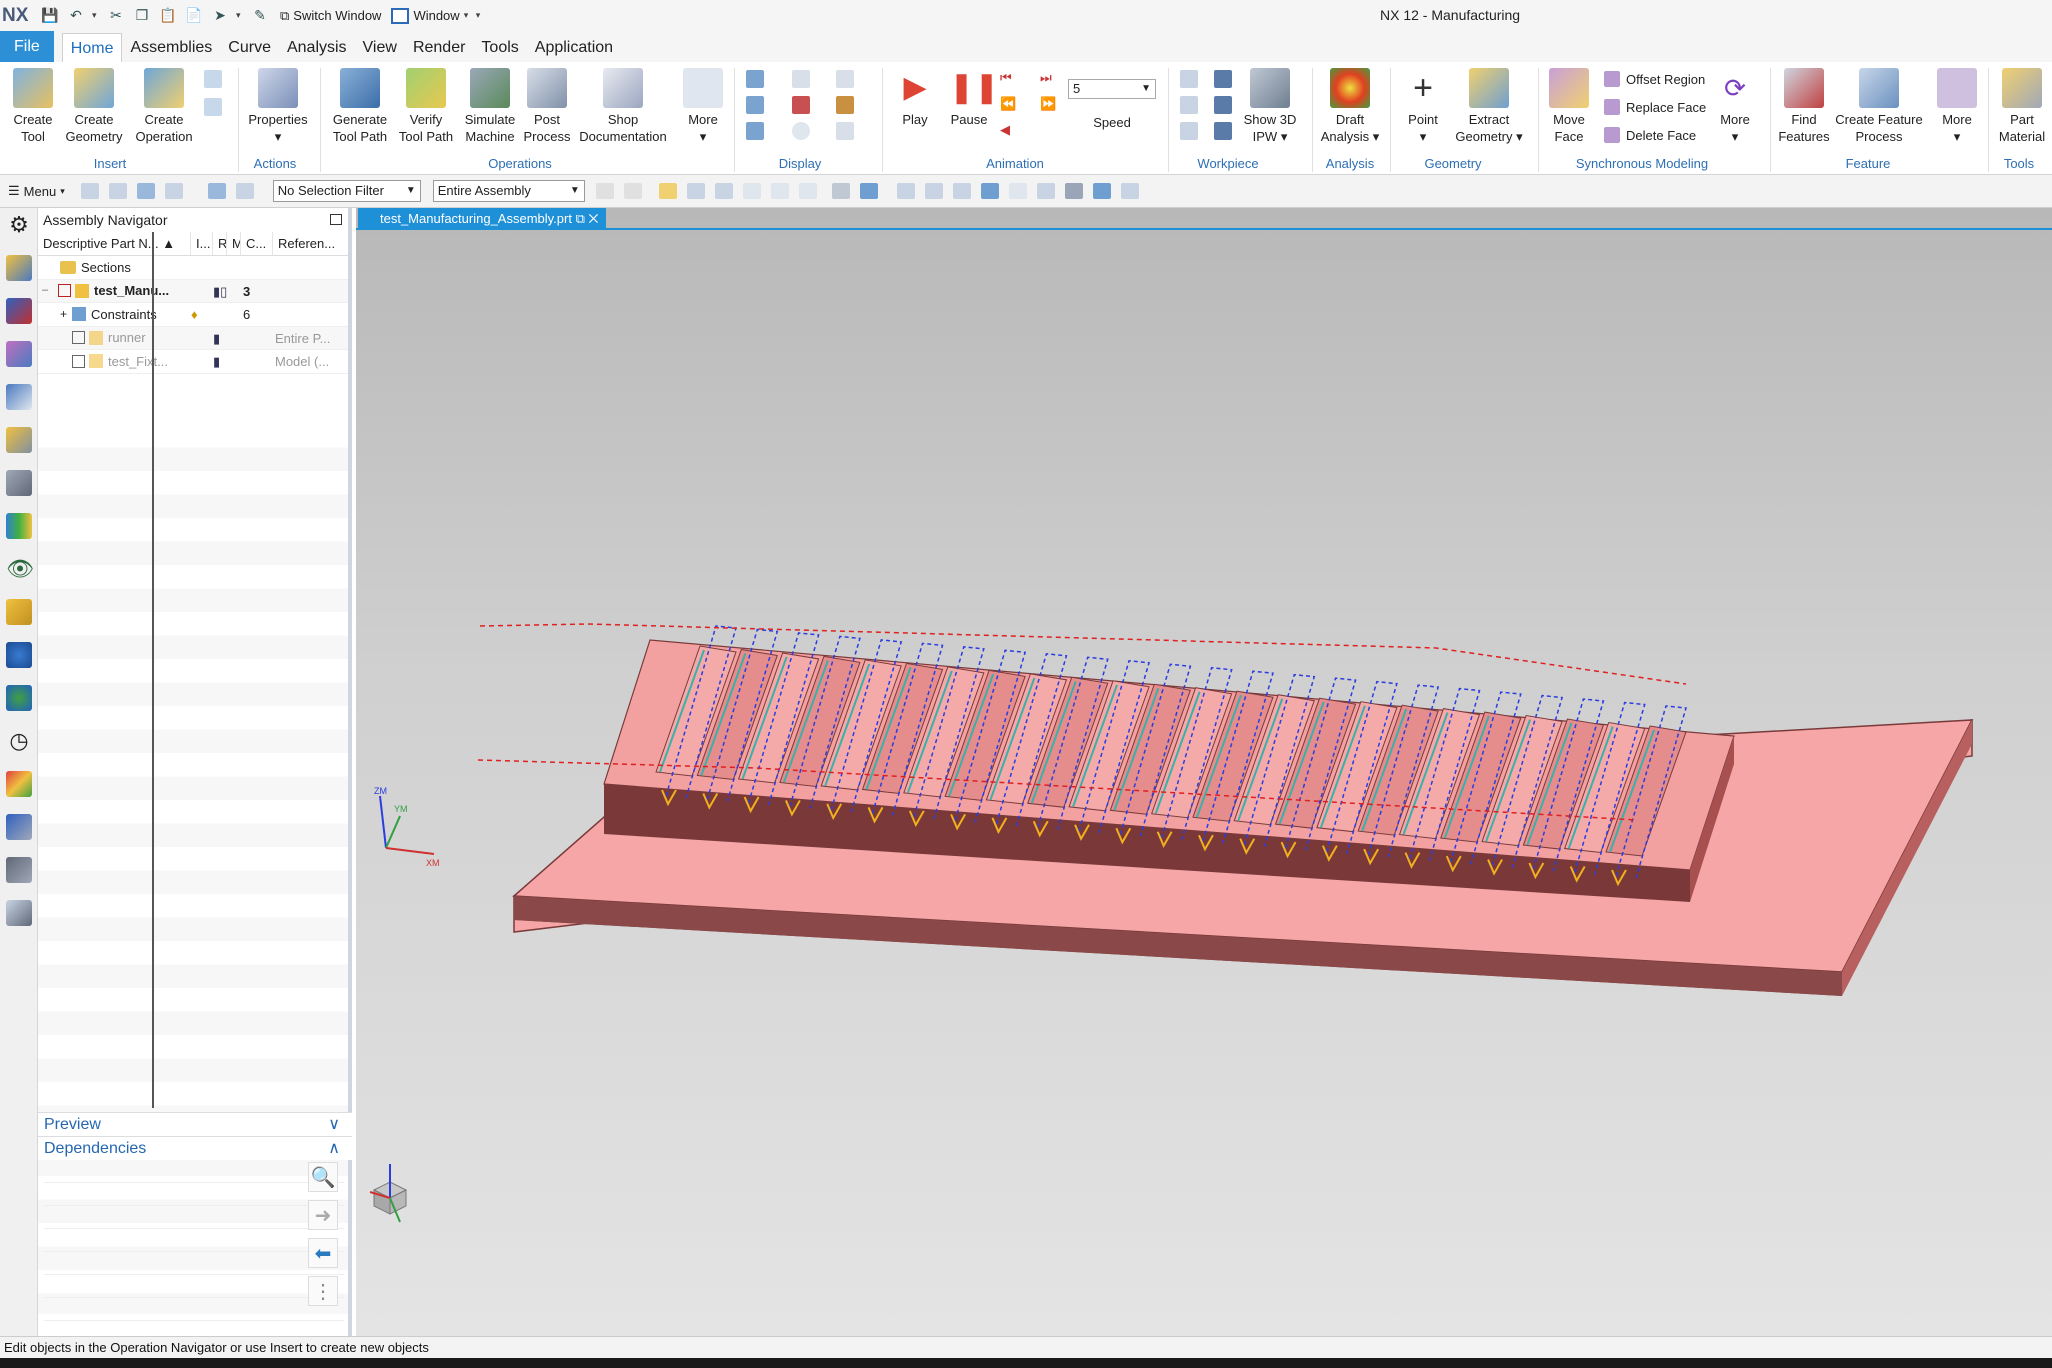  What do you see at coordinates (1049, 105) in the screenshot?
I see `next-operation-icon: ⏩` at bounding box center [1049, 105].